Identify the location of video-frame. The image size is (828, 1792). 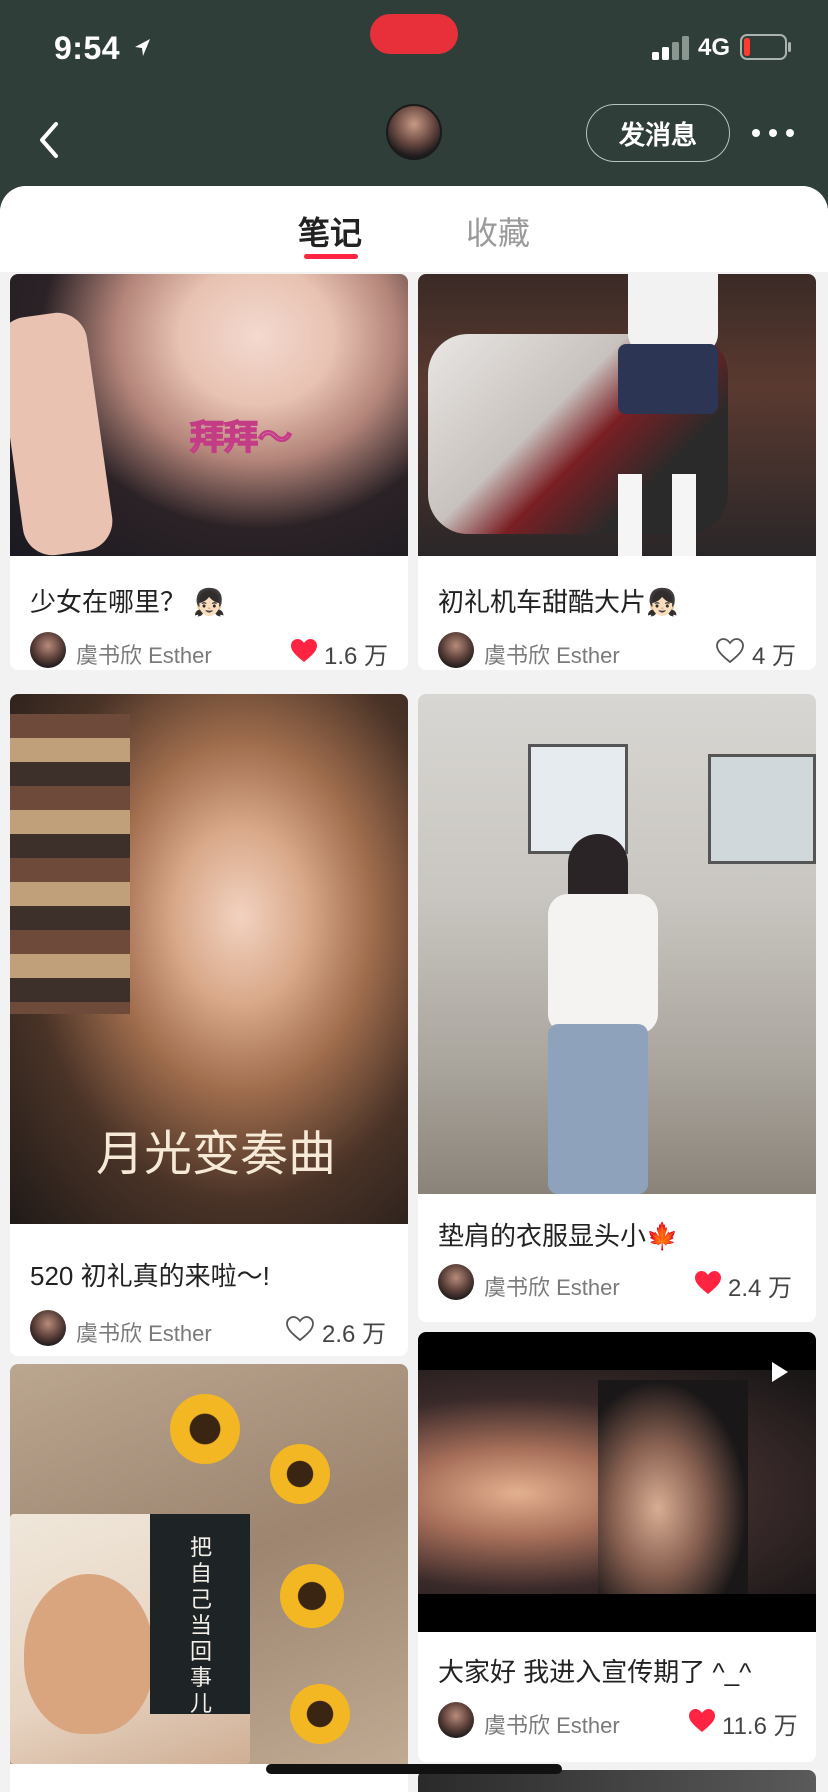
(617, 1482).